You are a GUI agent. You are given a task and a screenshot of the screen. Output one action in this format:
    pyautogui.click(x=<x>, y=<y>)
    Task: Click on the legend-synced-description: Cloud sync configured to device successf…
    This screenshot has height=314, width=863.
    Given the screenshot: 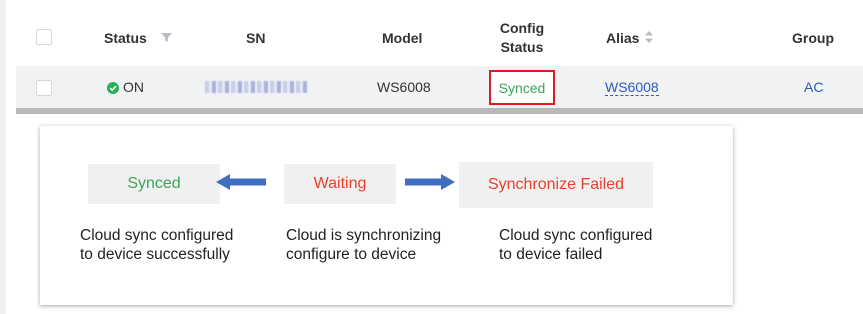 What is the action you would take?
    pyautogui.click(x=156, y=245)
    